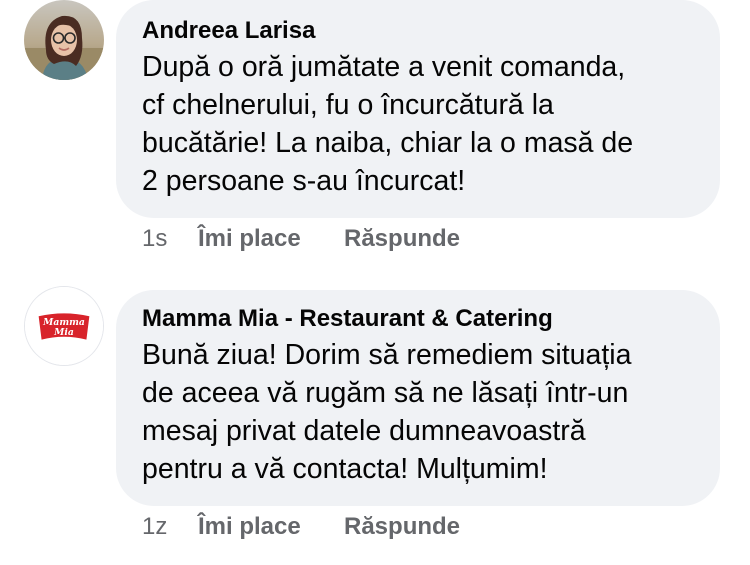 The height and width of the screenshot is (565, 750). What do you see at coordinates (419, 319) in the screenshot?
I see `comment-author: Mamma Mia - Restaurant & Catering` at bounding box center [419, 319].